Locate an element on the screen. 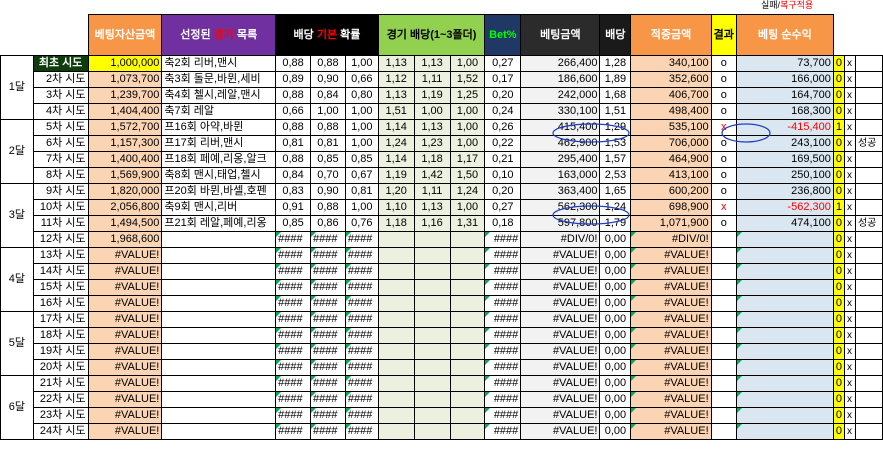  trial-cell: 16차 시도 is located at coordinates (60, 303).